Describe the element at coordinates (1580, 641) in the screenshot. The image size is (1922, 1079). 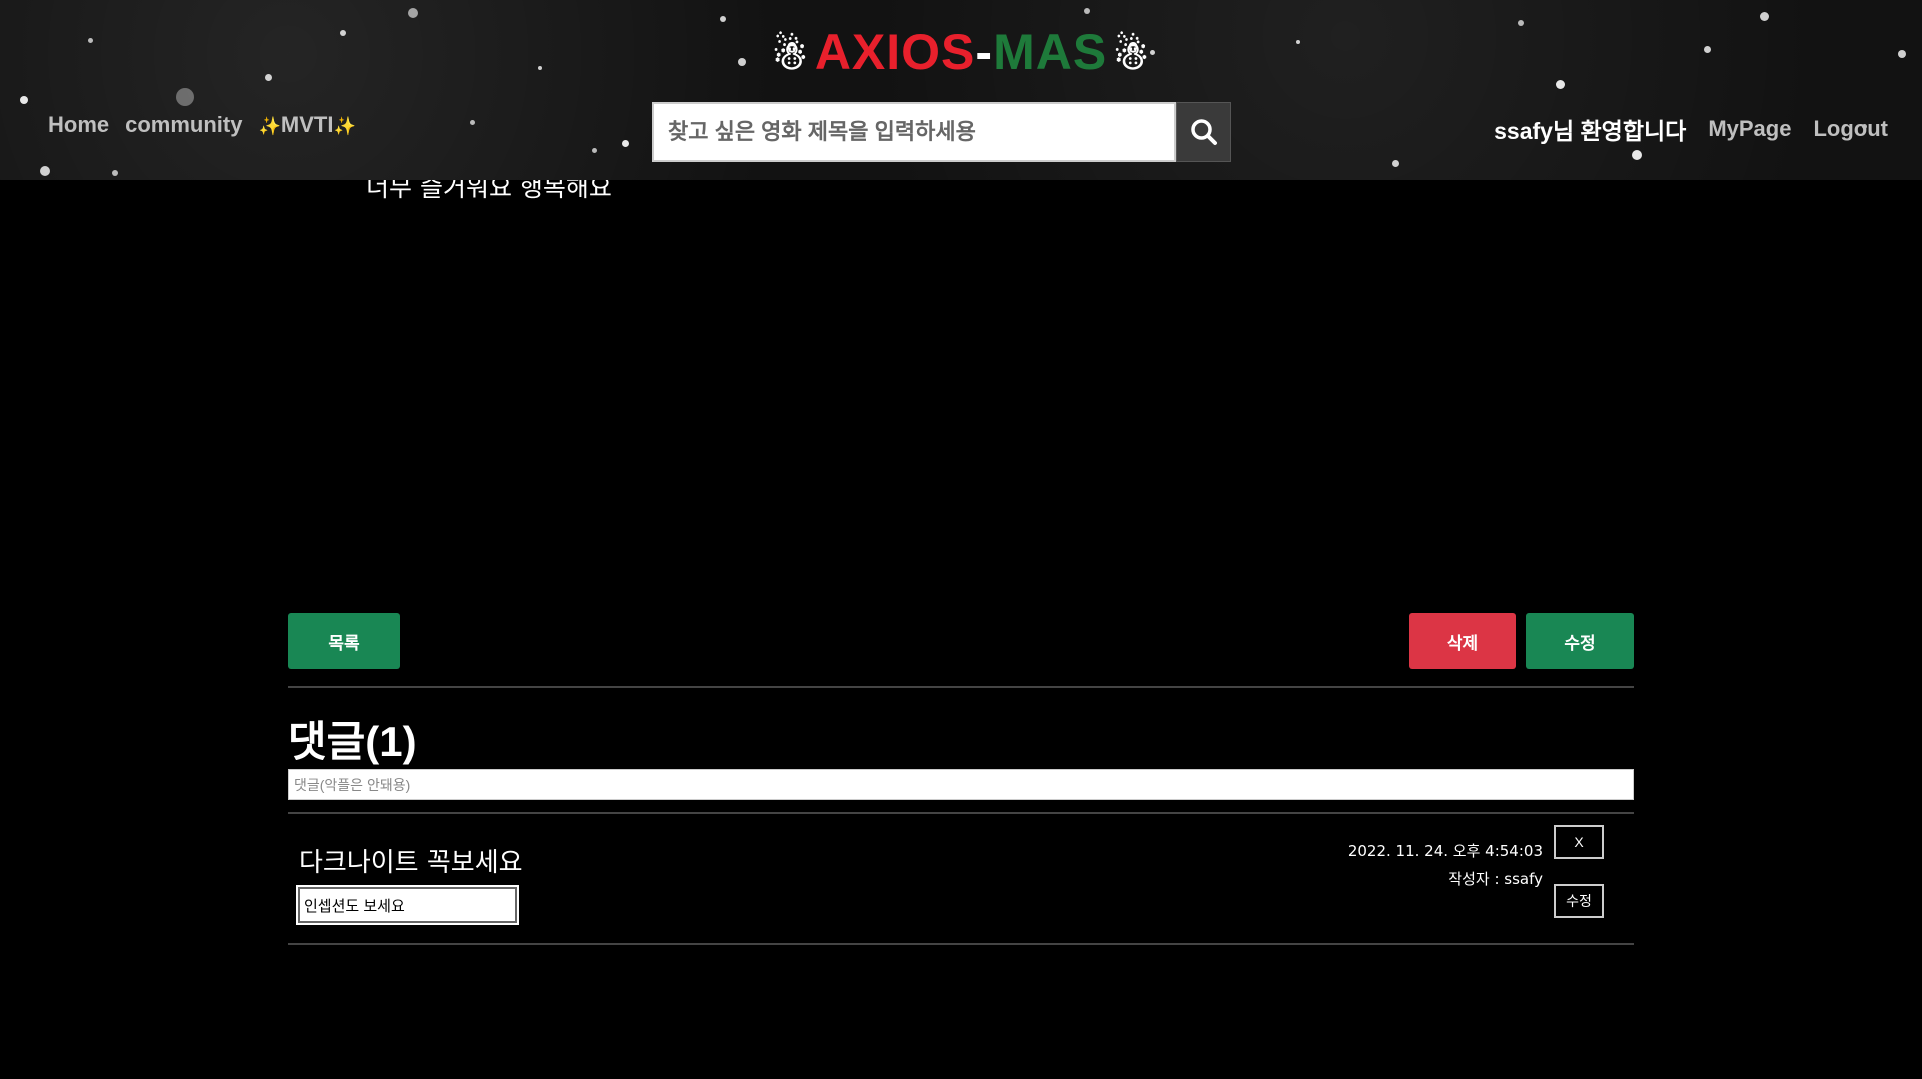
I see `edit-button: 수정` at that location.